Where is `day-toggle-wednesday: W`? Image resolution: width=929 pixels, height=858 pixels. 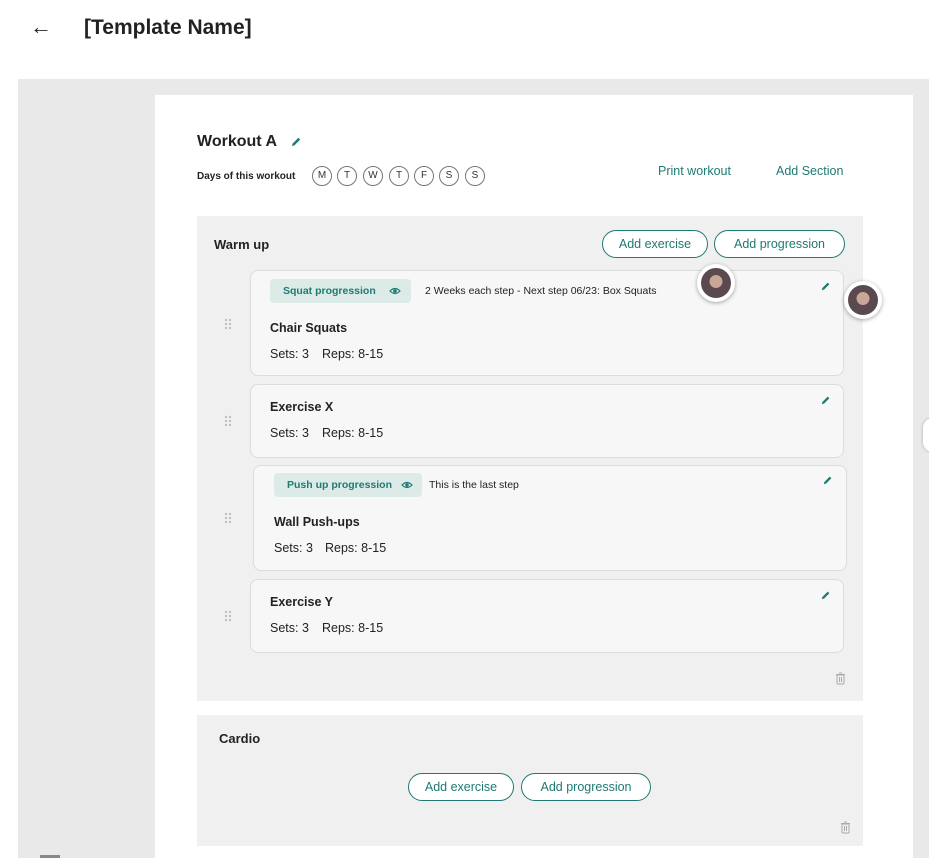 day-toggle-wednesday: W is located at coordinates (373, 176).